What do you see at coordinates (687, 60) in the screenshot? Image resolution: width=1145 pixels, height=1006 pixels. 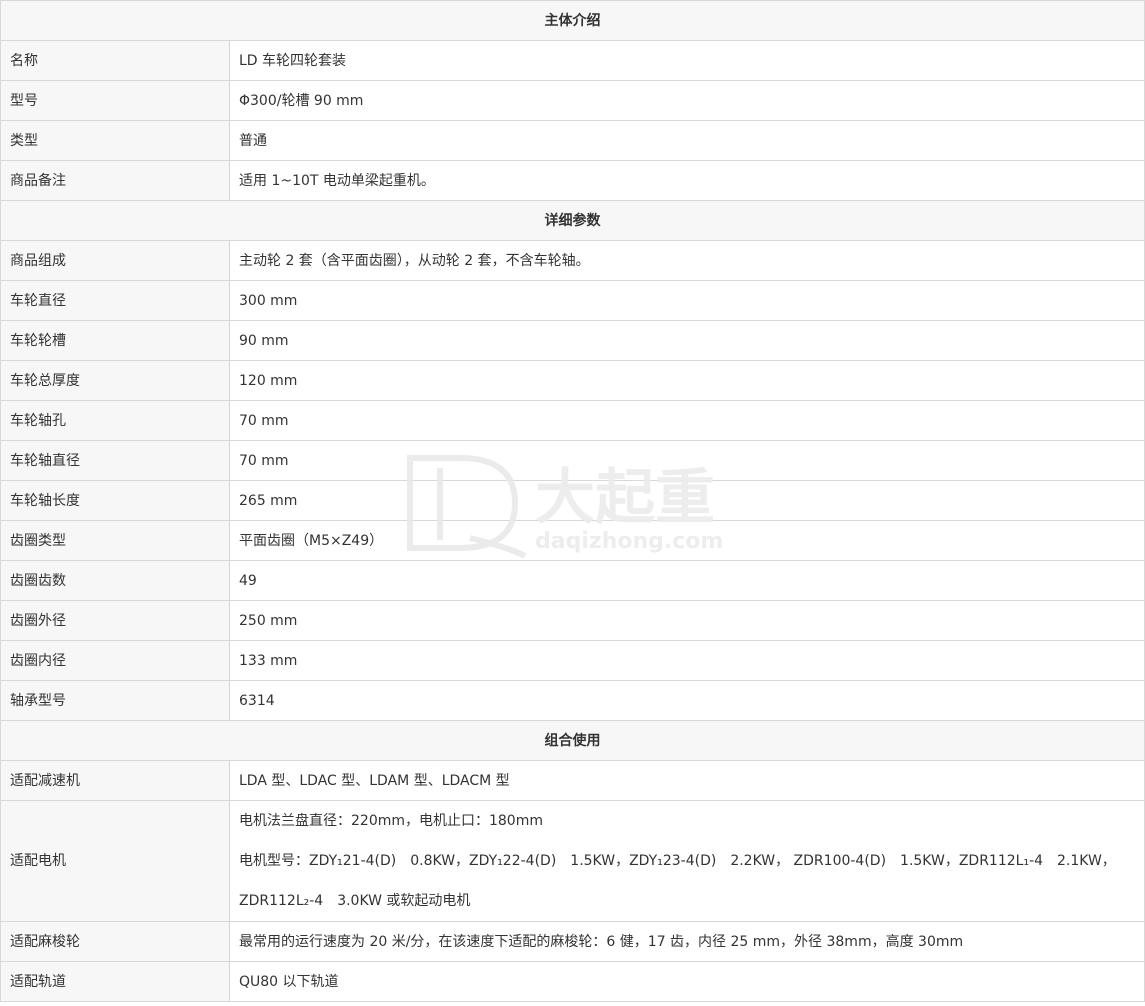 I see `row-value: LD 车轮四轮套装` at bounding box center [687, 60].